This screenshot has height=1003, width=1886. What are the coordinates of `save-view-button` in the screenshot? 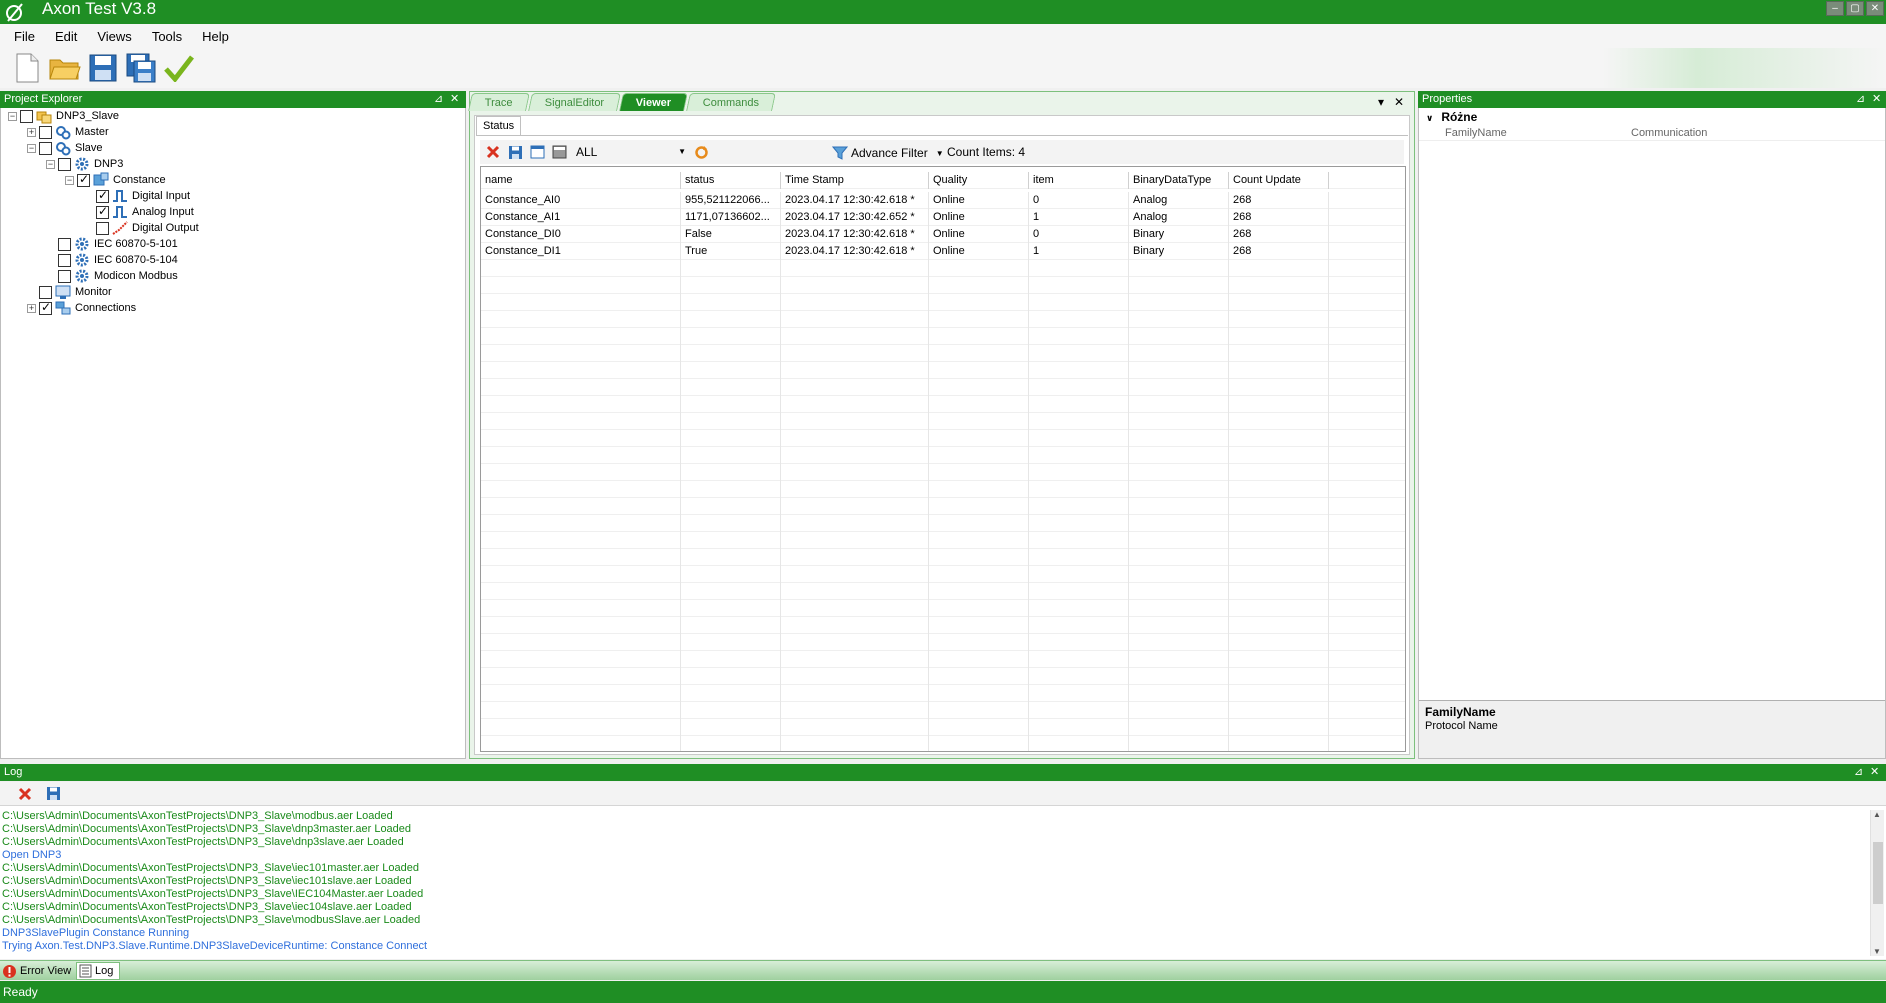 It's located at (515, 152).